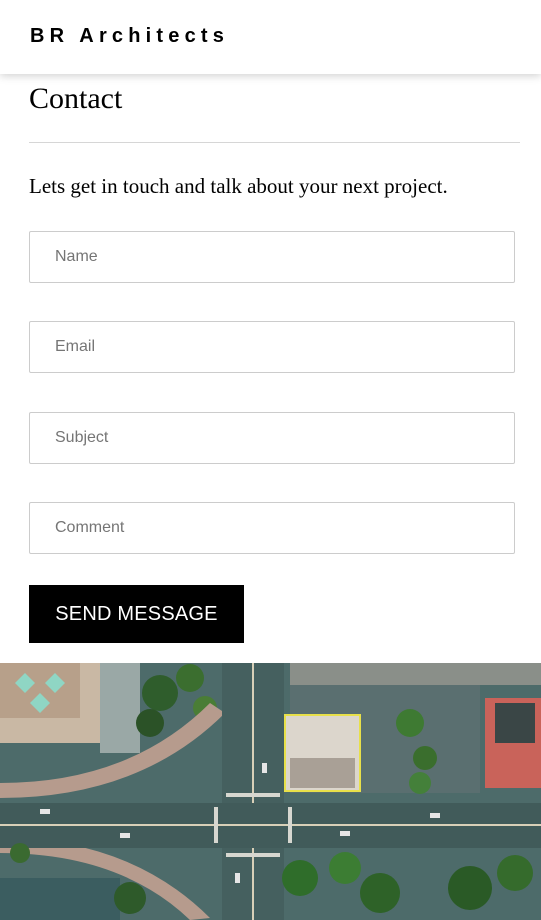 The image size is (541, 920). Describe the element at coordinates (272, 438) in the screenshot. I see `subject-field` at that location.